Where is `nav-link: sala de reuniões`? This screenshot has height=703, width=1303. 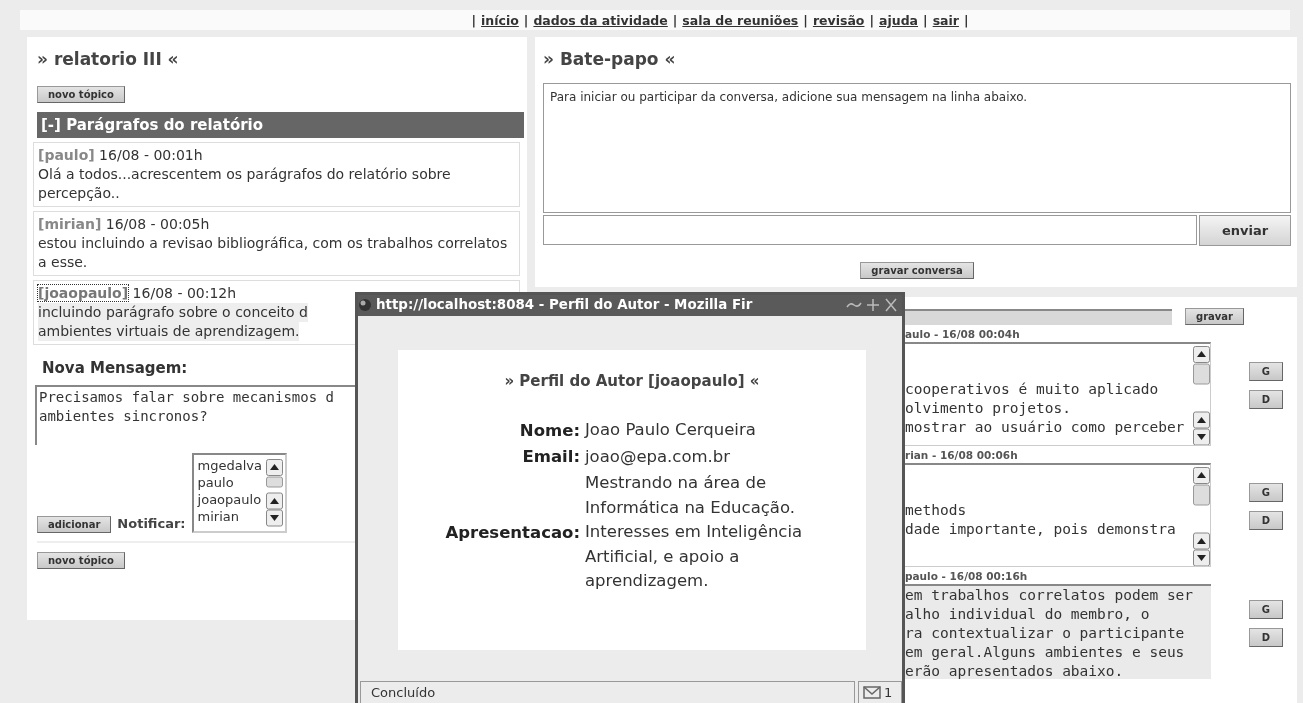
nav-link: sala de reuniões is located at coordinates (740, 20).